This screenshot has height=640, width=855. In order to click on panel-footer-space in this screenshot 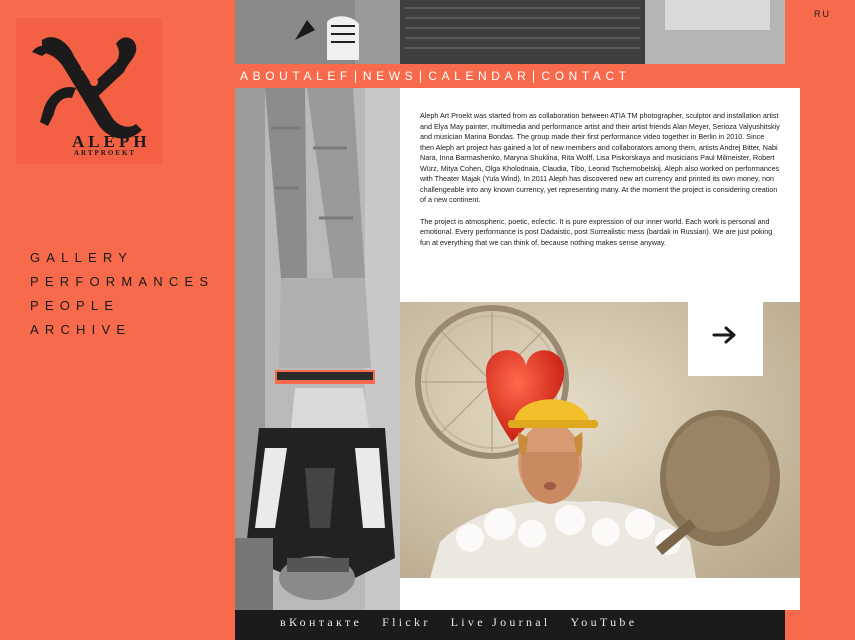, I will do `click(600, 594)`.